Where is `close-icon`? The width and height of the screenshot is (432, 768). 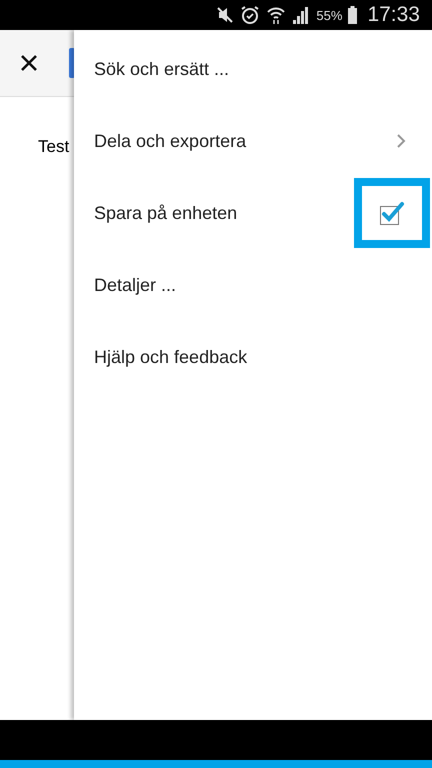
close-icon is located at coordinates (29, 63).